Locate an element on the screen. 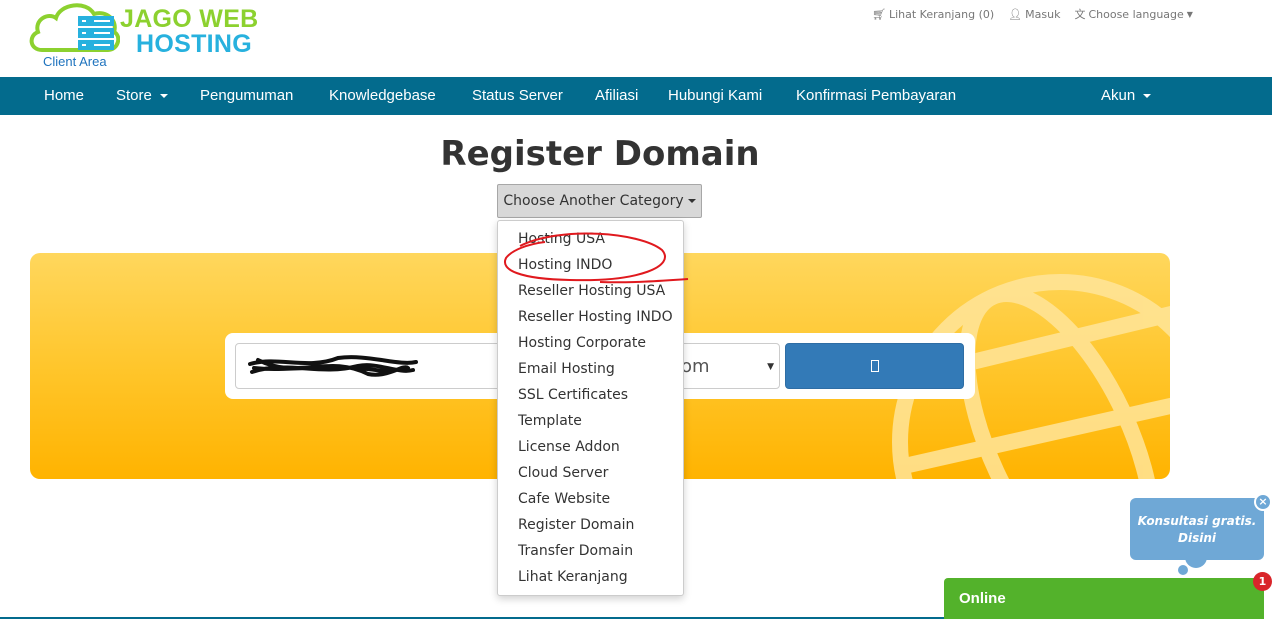 This screenshot has width=1272, height=619. dropdown-item-email-hosting: Email Hosting is located at coordinates (566, 369).